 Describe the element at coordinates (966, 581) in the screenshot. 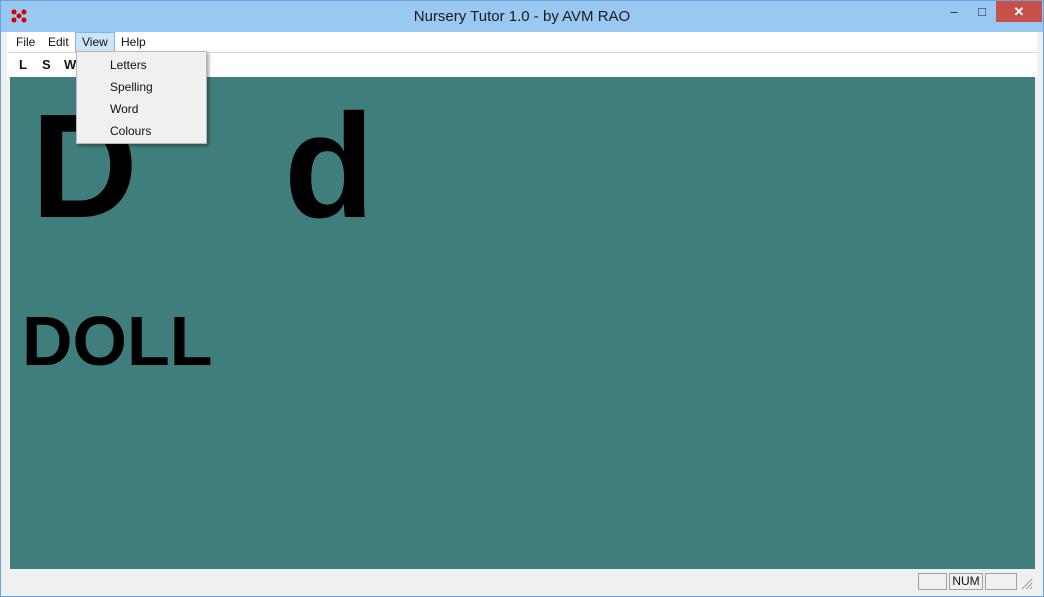

I see `status-panel-num: NUM` at that location.